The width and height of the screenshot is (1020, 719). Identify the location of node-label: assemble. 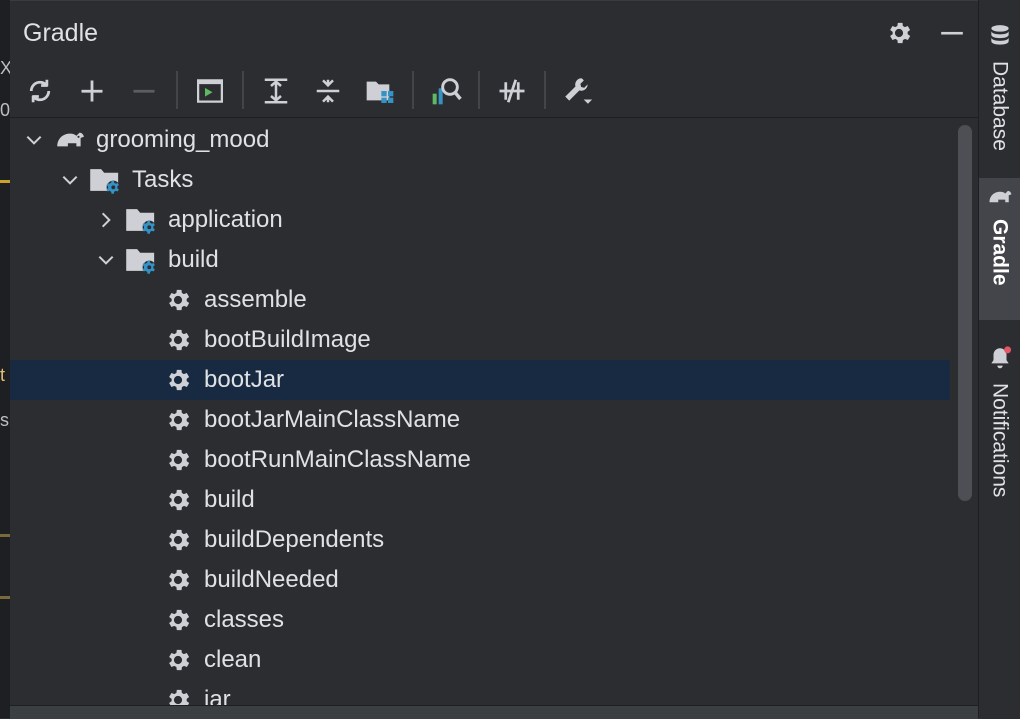
(255, 299).